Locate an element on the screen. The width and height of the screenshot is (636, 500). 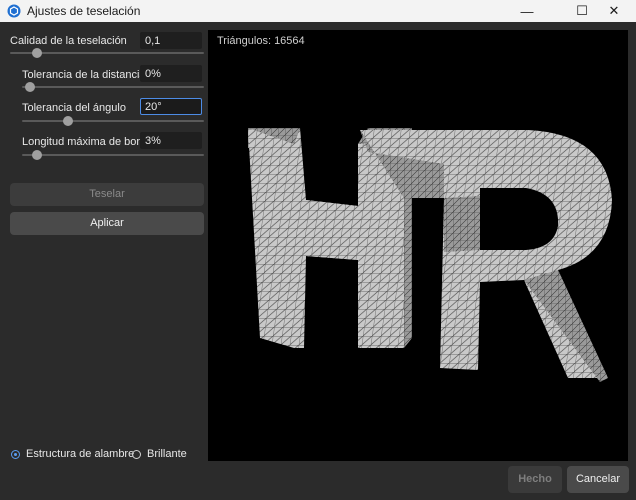
wireframe-label: Estructura de alambre is located at coordinates (80, 454).